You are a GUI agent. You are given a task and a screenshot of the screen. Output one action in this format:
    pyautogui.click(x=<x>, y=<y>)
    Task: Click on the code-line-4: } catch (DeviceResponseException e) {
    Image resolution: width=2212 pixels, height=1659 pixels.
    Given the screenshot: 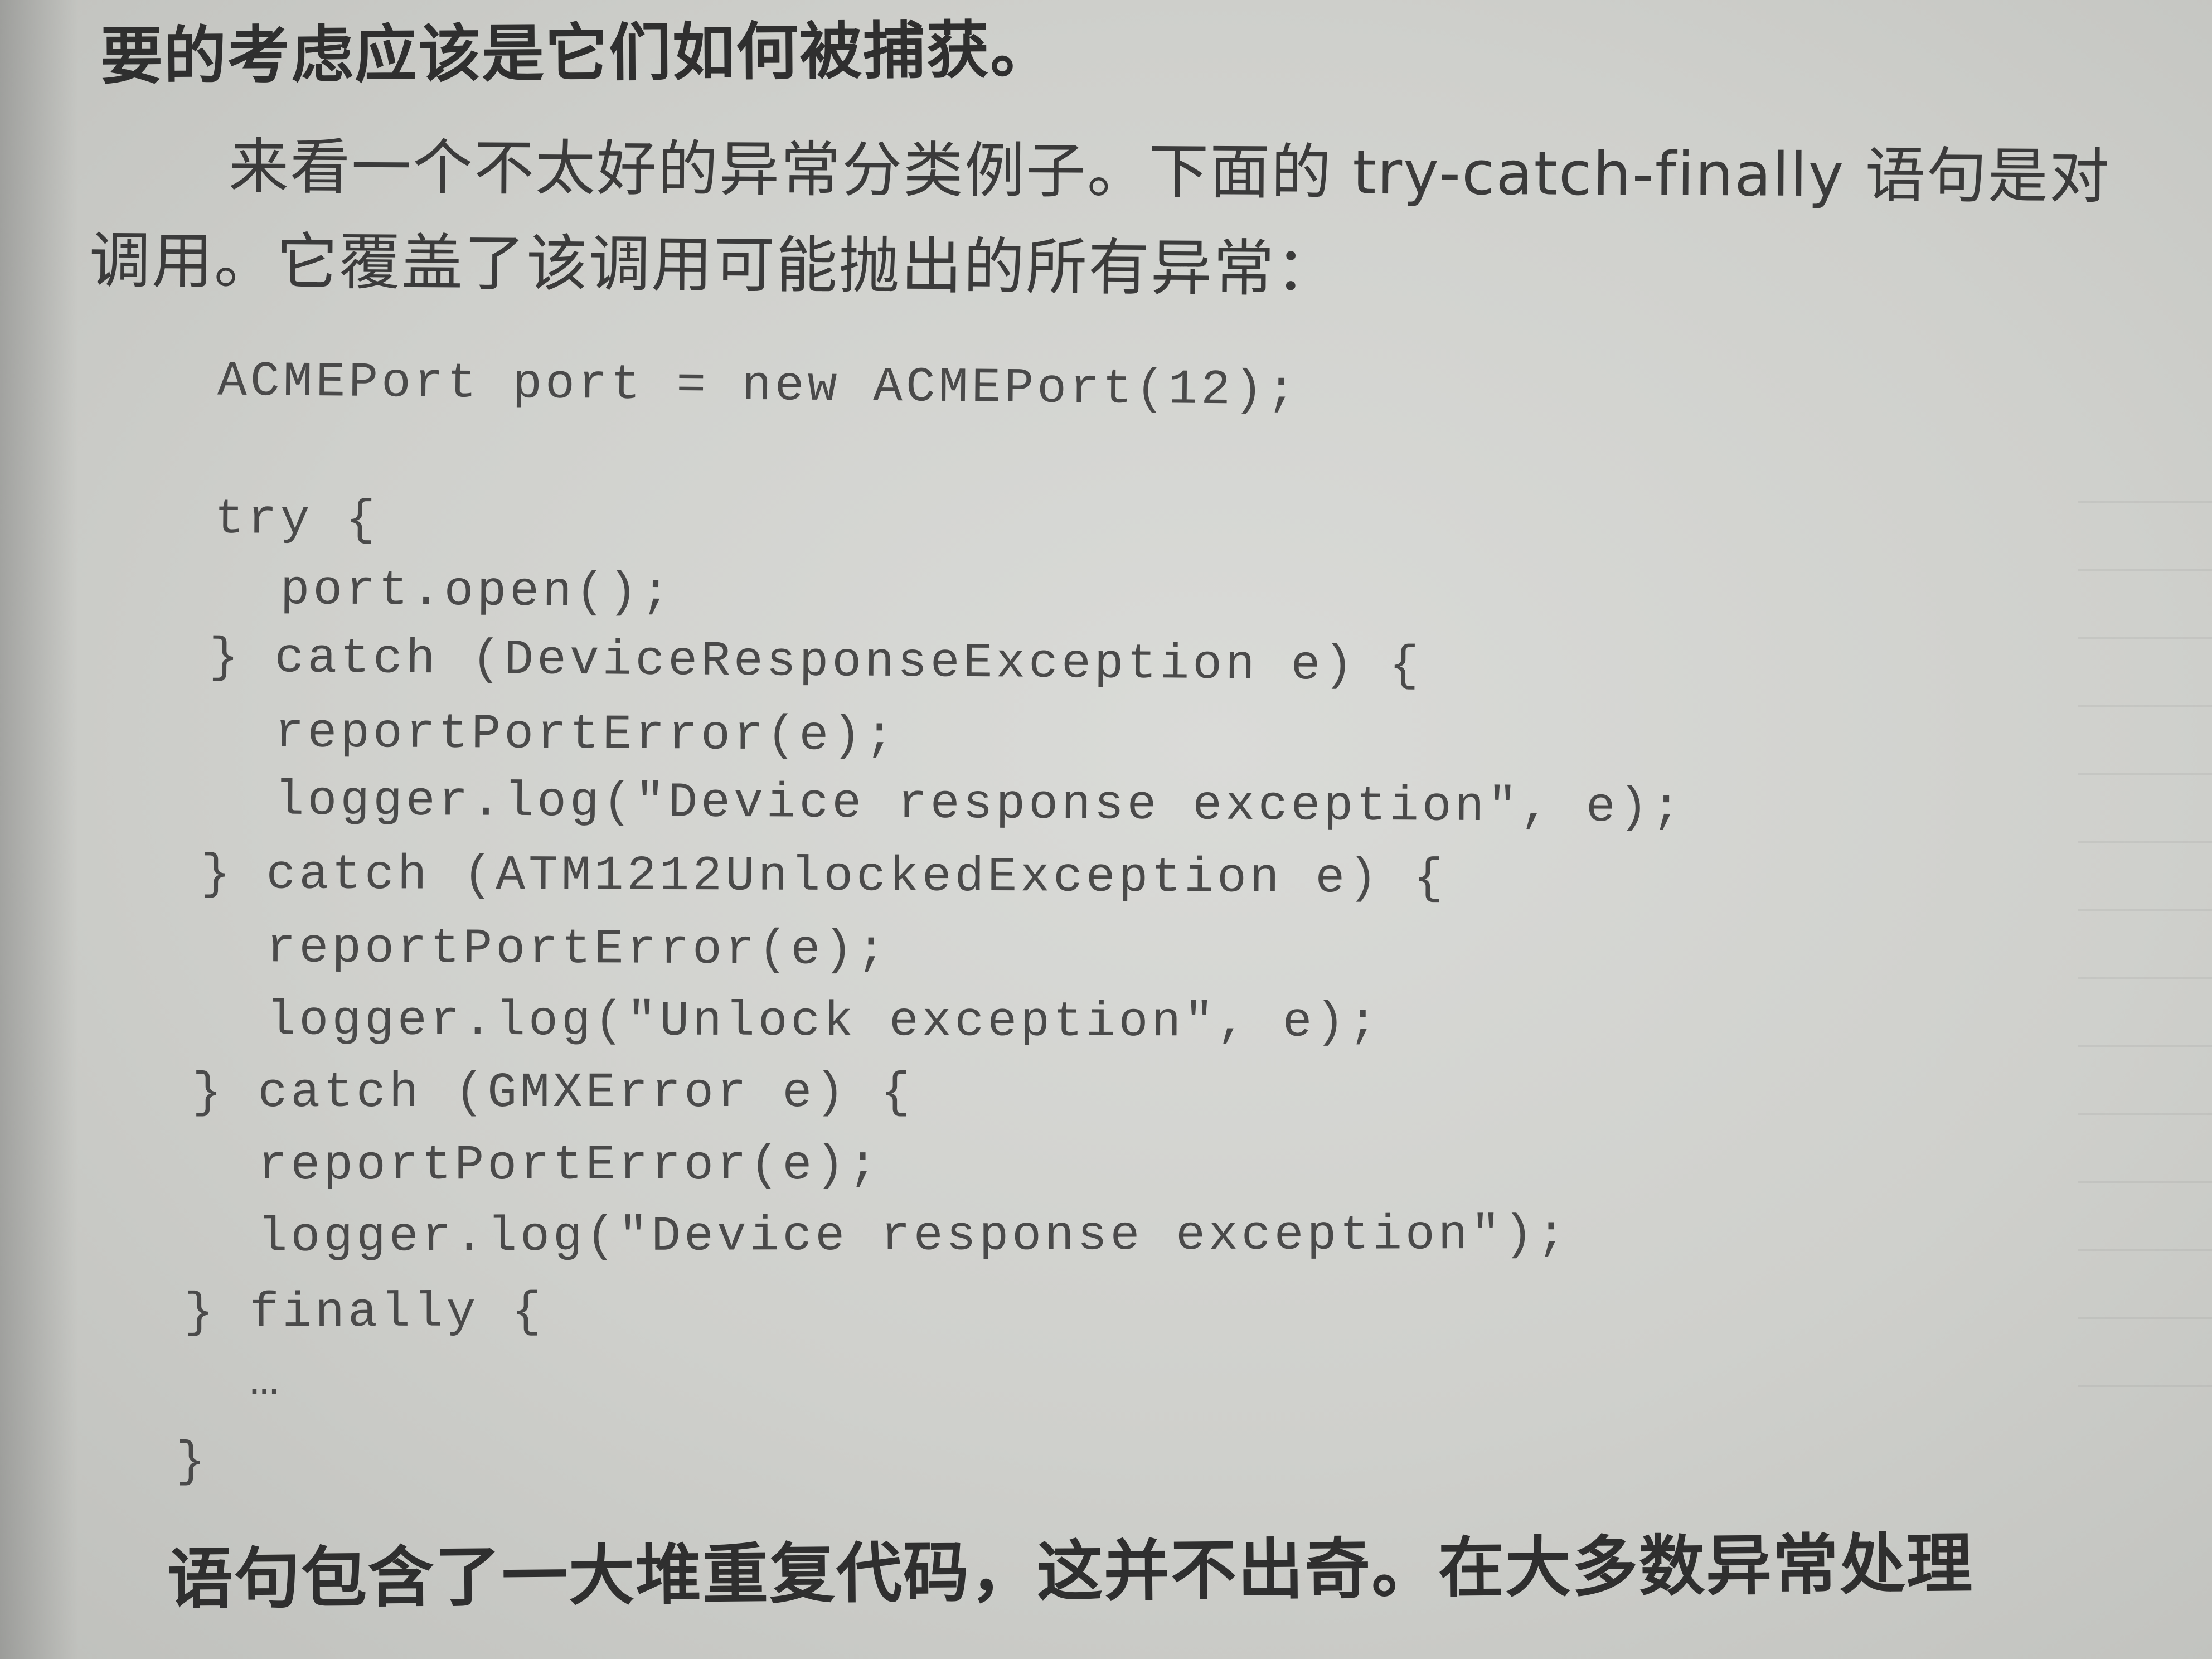 What is the action you would take?
    pyautogui.click(x=815, y=662)
    